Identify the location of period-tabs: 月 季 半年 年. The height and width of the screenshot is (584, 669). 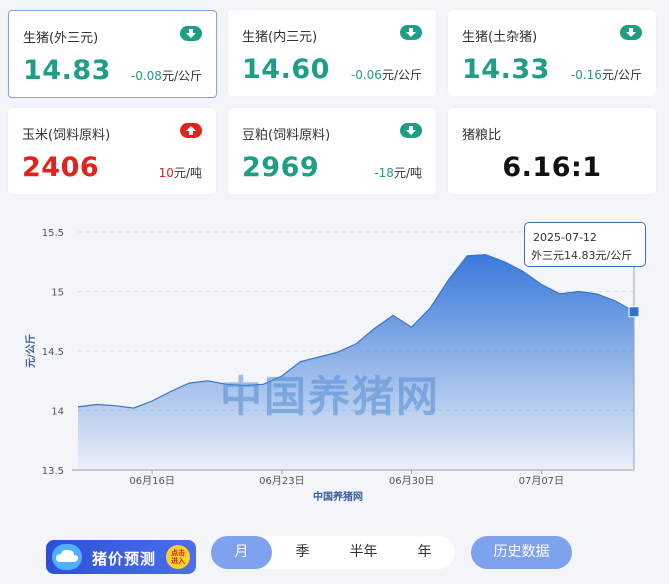
(333, 552).